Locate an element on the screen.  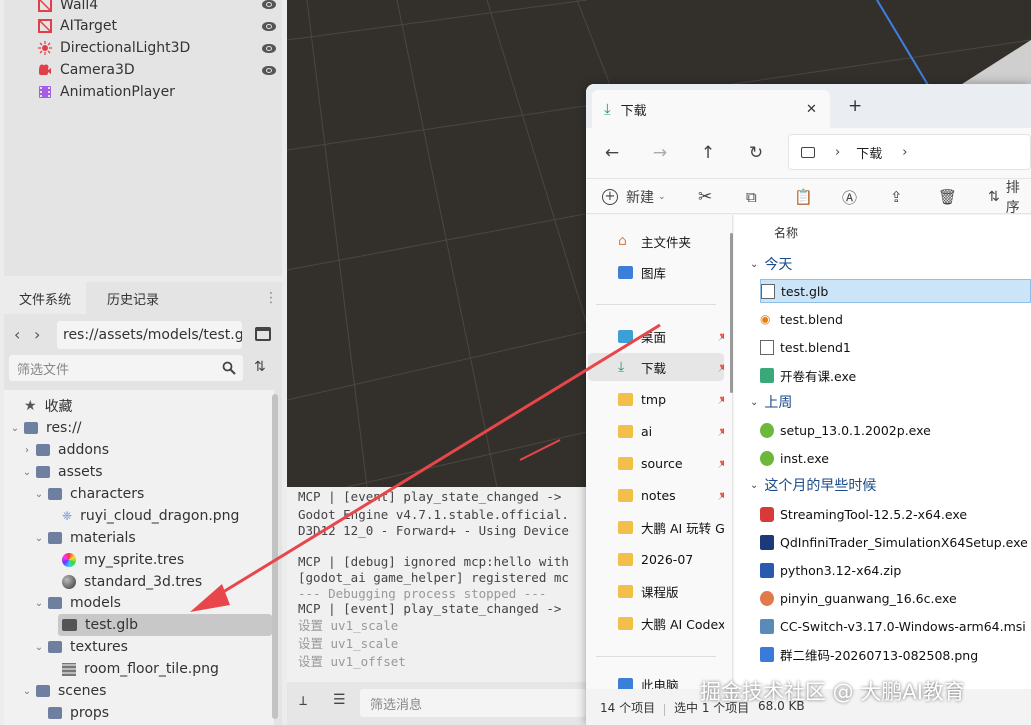
group-last-week: ⌄ 上周 is located at coordinates (771, 402).